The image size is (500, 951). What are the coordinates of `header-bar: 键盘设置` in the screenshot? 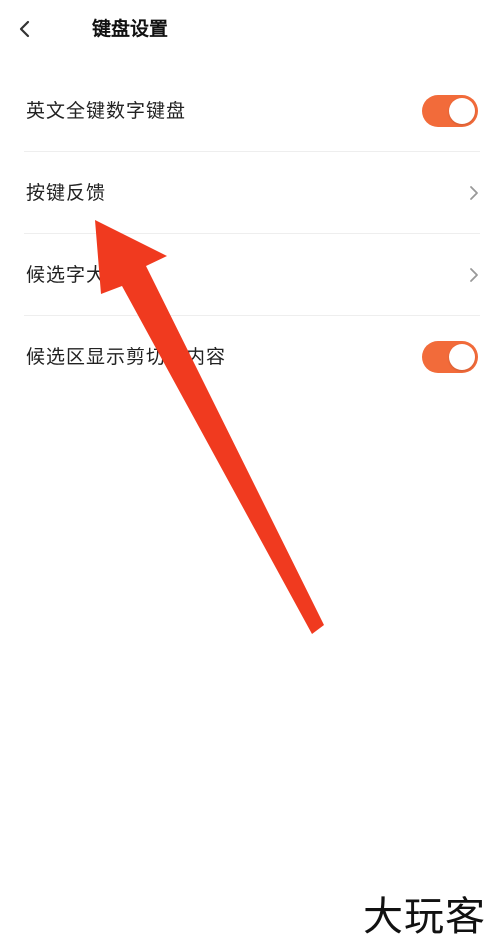 It's located at (250, 31).